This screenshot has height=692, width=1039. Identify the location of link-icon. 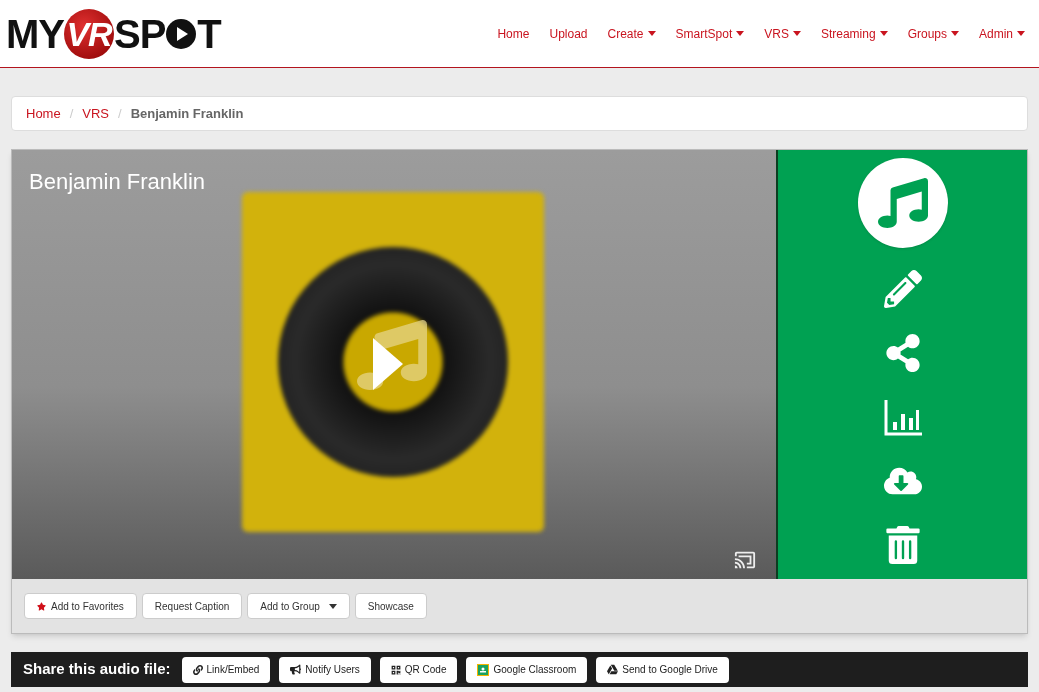
(197, 669).